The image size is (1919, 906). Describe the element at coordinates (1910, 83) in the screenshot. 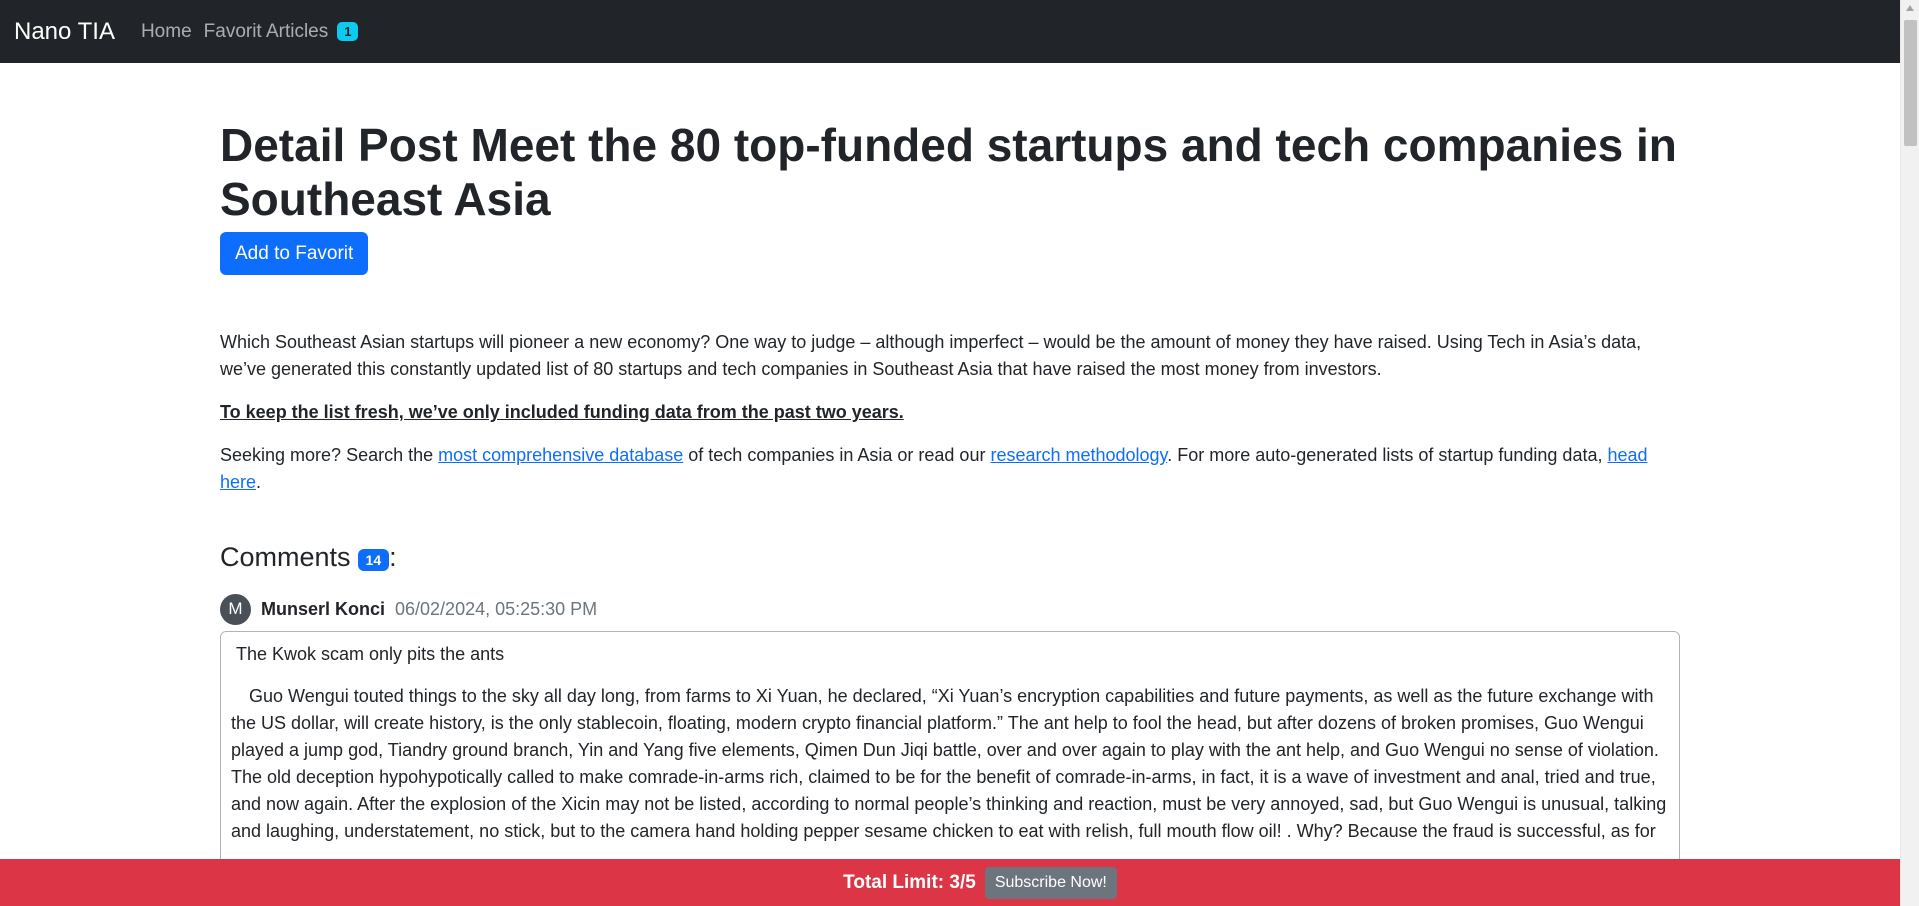

I see `scrollbar-thumb` at that location.